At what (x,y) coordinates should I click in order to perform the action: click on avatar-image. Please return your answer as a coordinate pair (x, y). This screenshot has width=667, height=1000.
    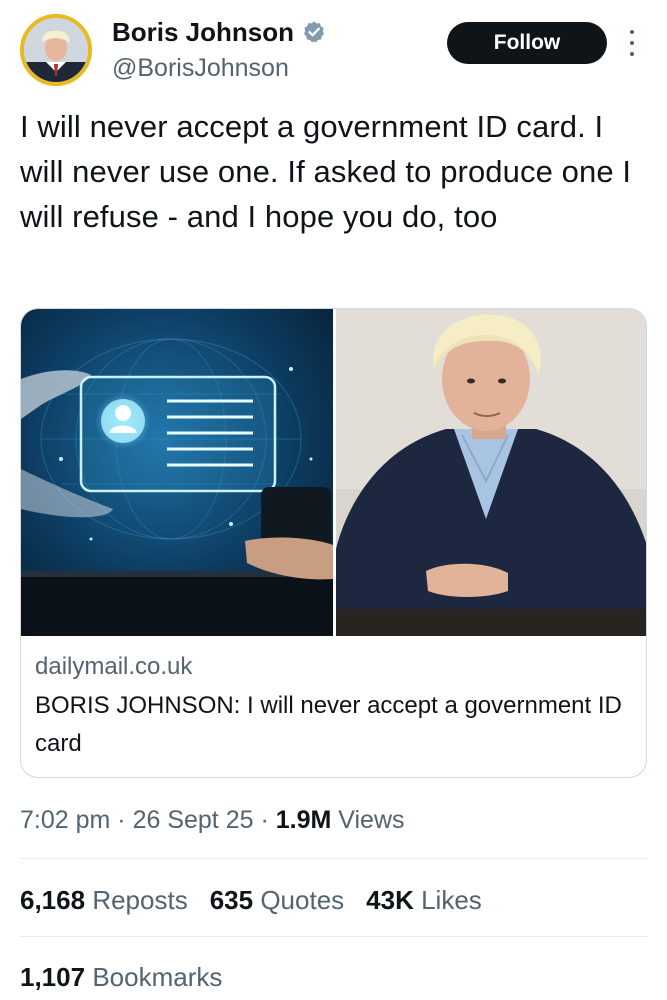
    Looking at the image, I should click on (56, 50).